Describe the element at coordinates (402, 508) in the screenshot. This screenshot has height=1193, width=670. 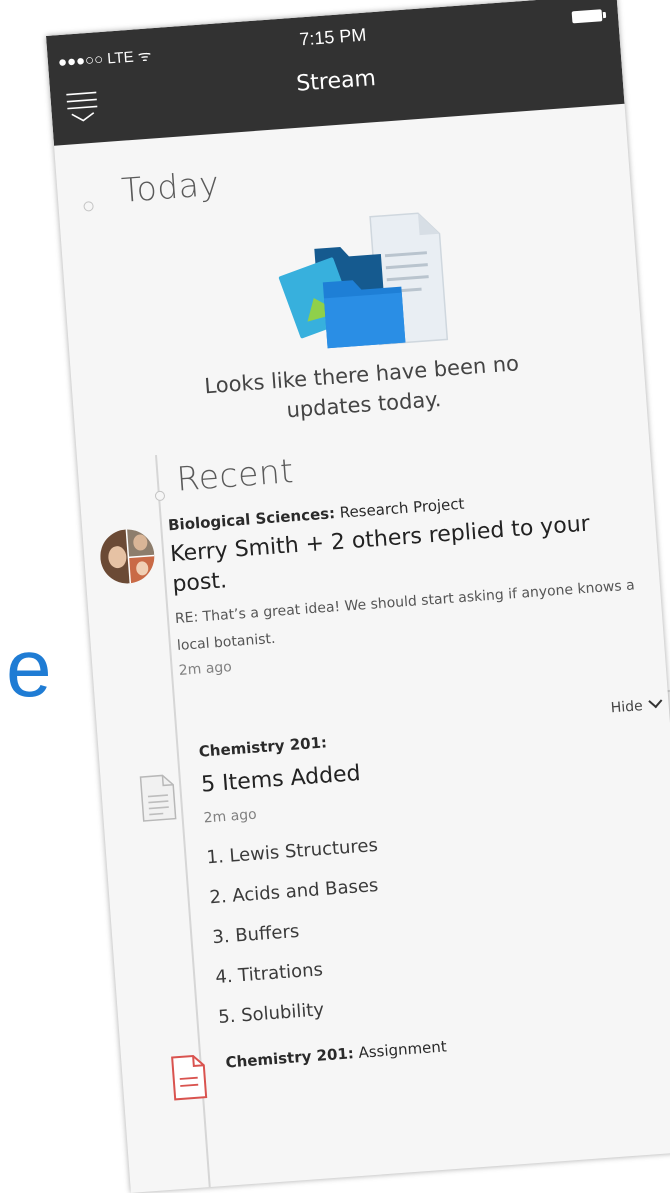
I see `course-context: Research Project` at that location.